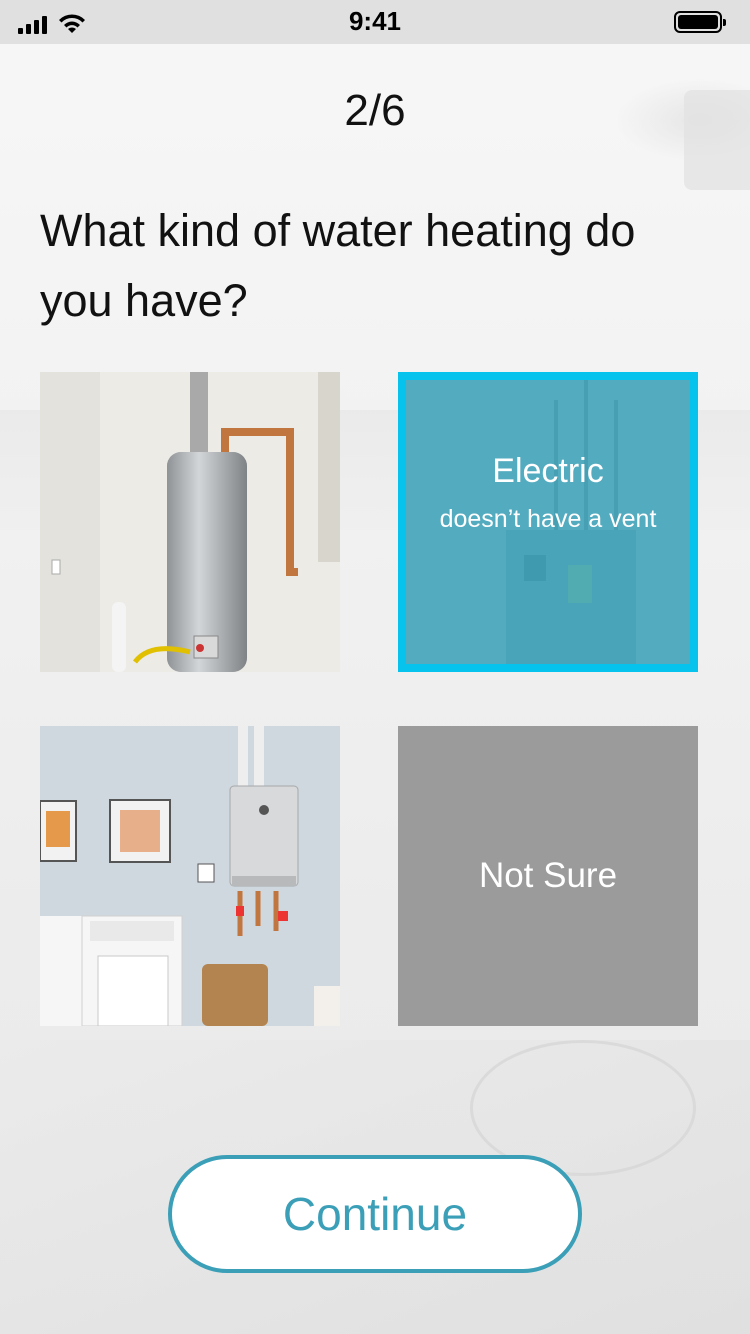 This screenshot has width=750, height=1334. I want to click on option-electric: Electric doesn’t have a vent, so click(548, 522).